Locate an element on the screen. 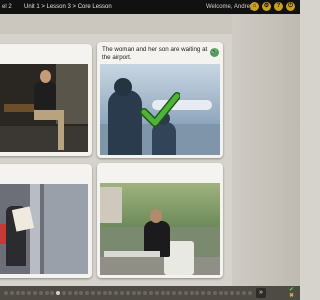 The width and height of the screenshot is (320, 300). audio-play-icon: 🔊 is located at coordinates (214, 52).